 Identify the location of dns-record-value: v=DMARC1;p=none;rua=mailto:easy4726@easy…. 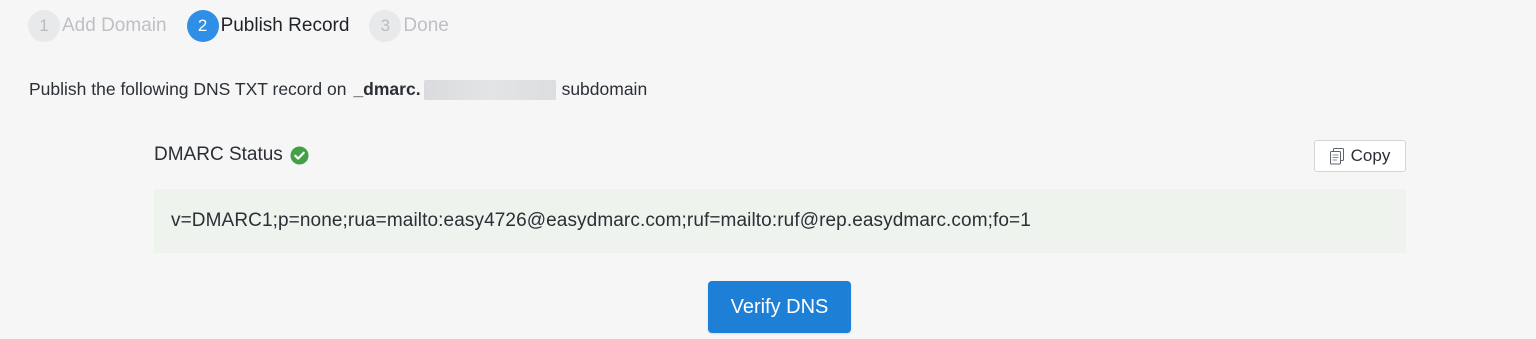
(601, 220).